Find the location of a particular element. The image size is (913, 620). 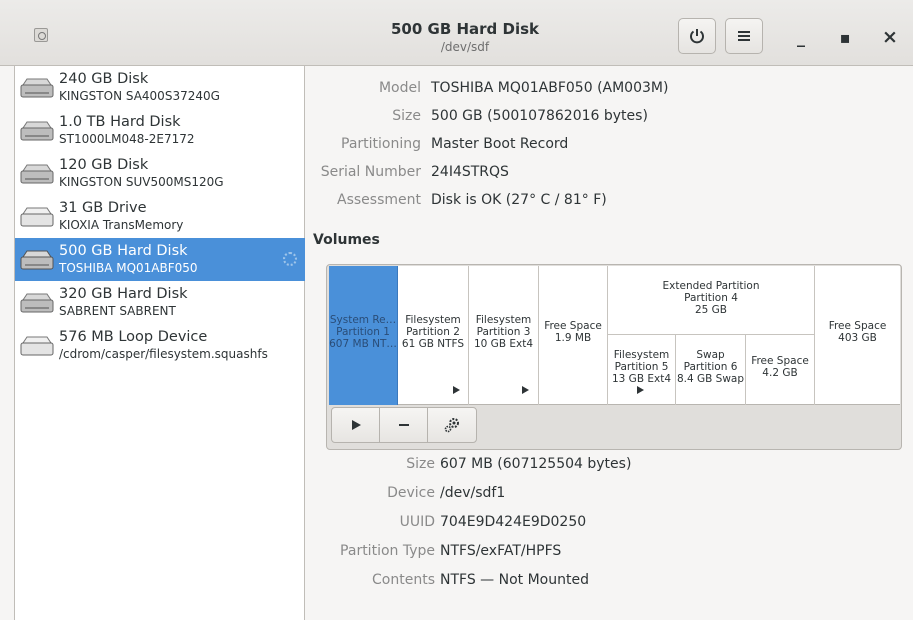

partition-5-size: 13 GB Ext4 is located at coordinates (641, 379).